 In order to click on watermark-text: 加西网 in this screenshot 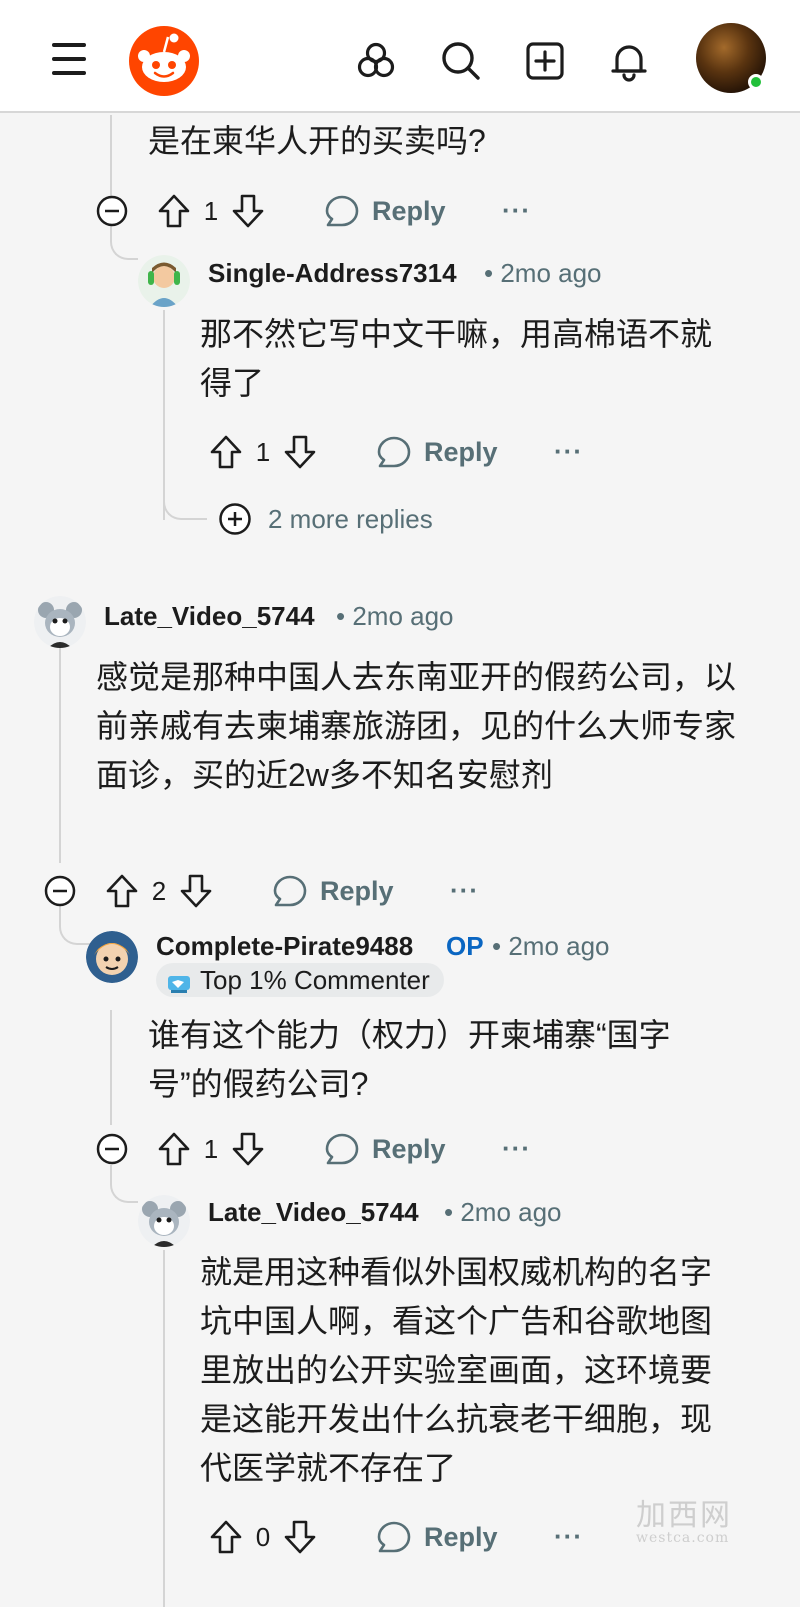, I will do `click(684, 1515)`.